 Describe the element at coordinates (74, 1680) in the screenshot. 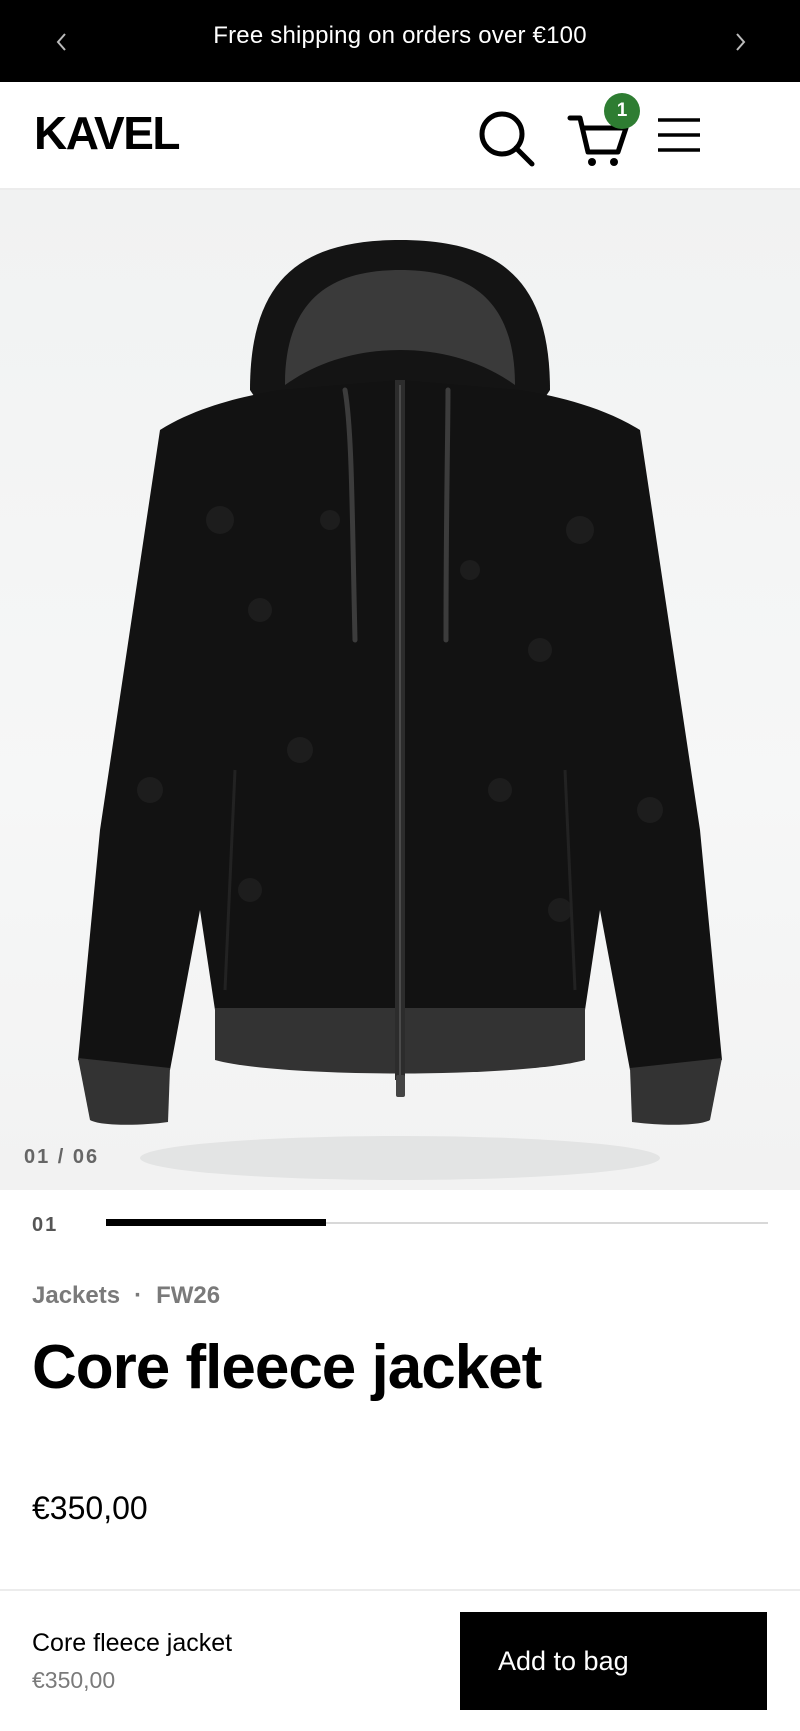

I see `sticky-product-price: €350,00` at that location.